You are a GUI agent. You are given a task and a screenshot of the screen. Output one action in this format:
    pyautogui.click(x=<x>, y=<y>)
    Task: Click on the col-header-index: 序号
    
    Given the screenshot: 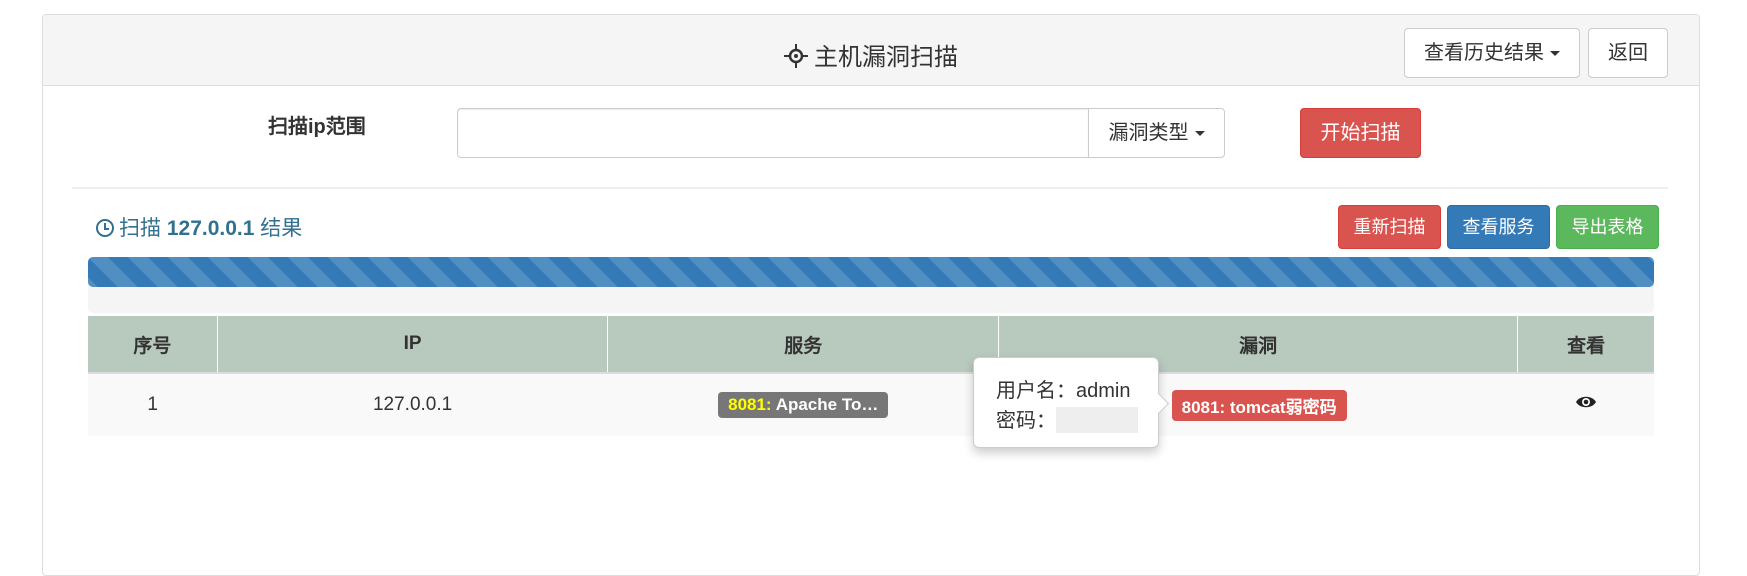 What is the action you would take?
    pyautogui.click(x=153, y=344)
    